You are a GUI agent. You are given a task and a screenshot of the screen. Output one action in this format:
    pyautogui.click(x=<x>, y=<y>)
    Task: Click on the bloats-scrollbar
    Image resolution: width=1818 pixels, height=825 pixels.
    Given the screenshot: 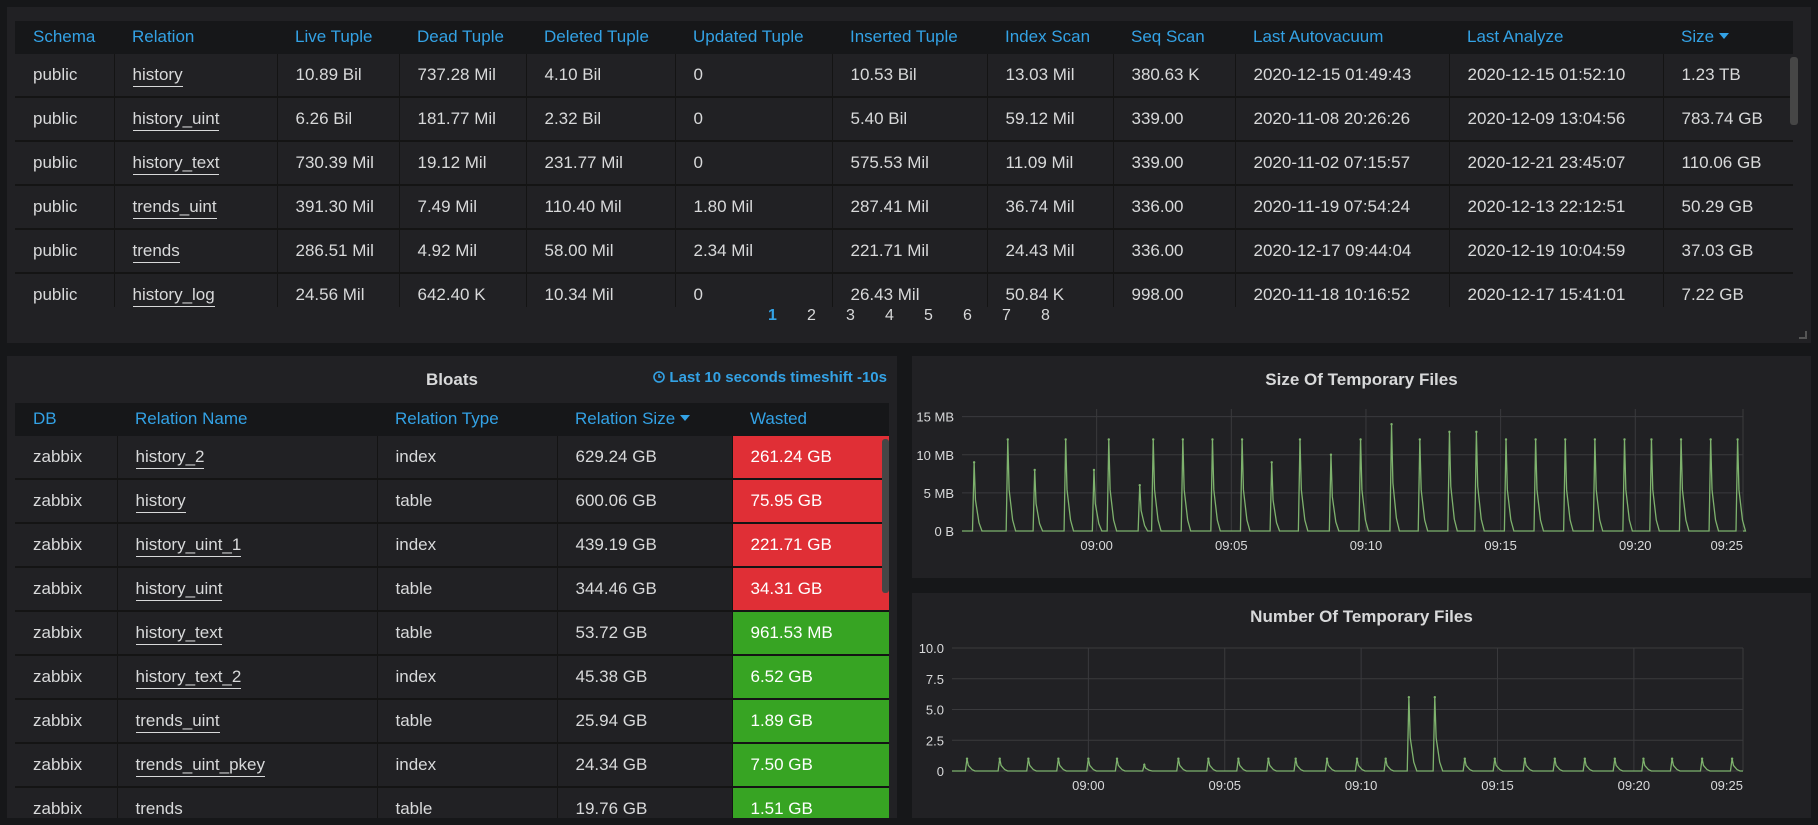 What is the action you would take?
    pyautogui.click(x=885, y=516)
    